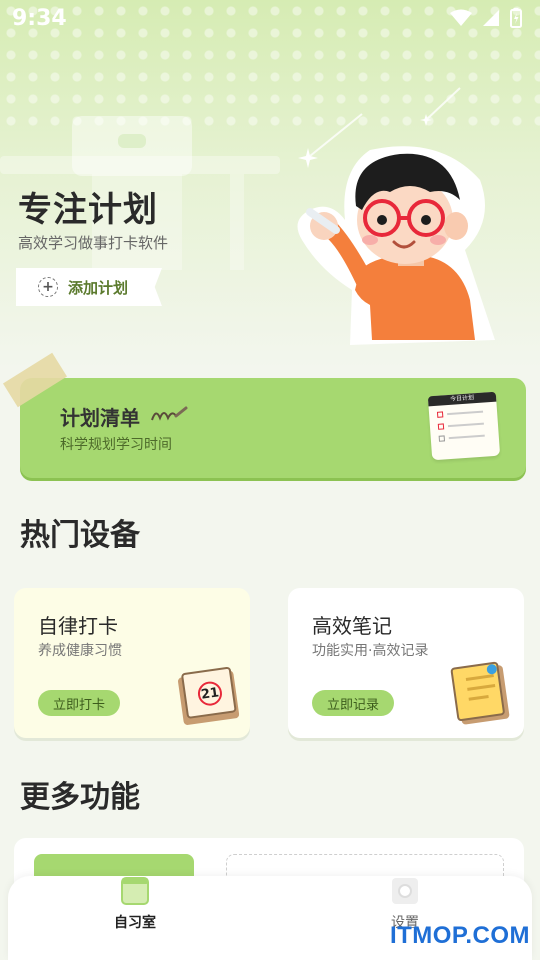 Image resolution: width=540 pixels, height=960 pixels. I want to click on nav-item-study-room: 自习室, so click(135, 918).